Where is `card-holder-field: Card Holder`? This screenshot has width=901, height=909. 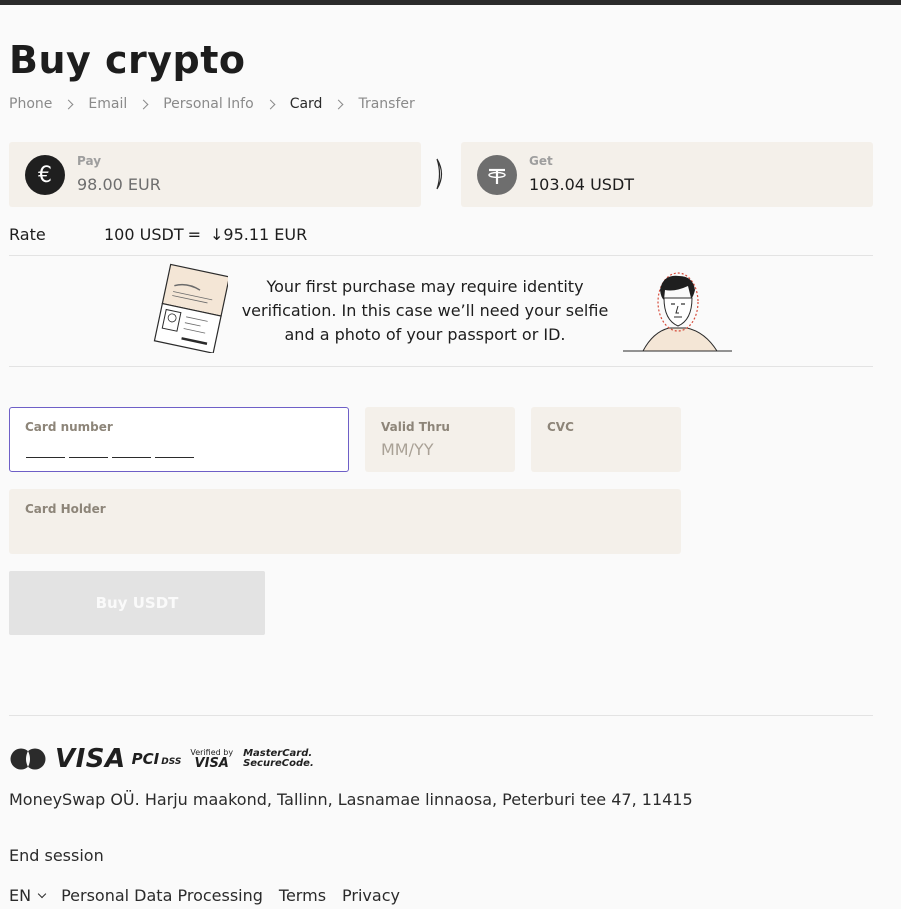 card-holder-field: Card Holder is located at coordinates (345, 521).